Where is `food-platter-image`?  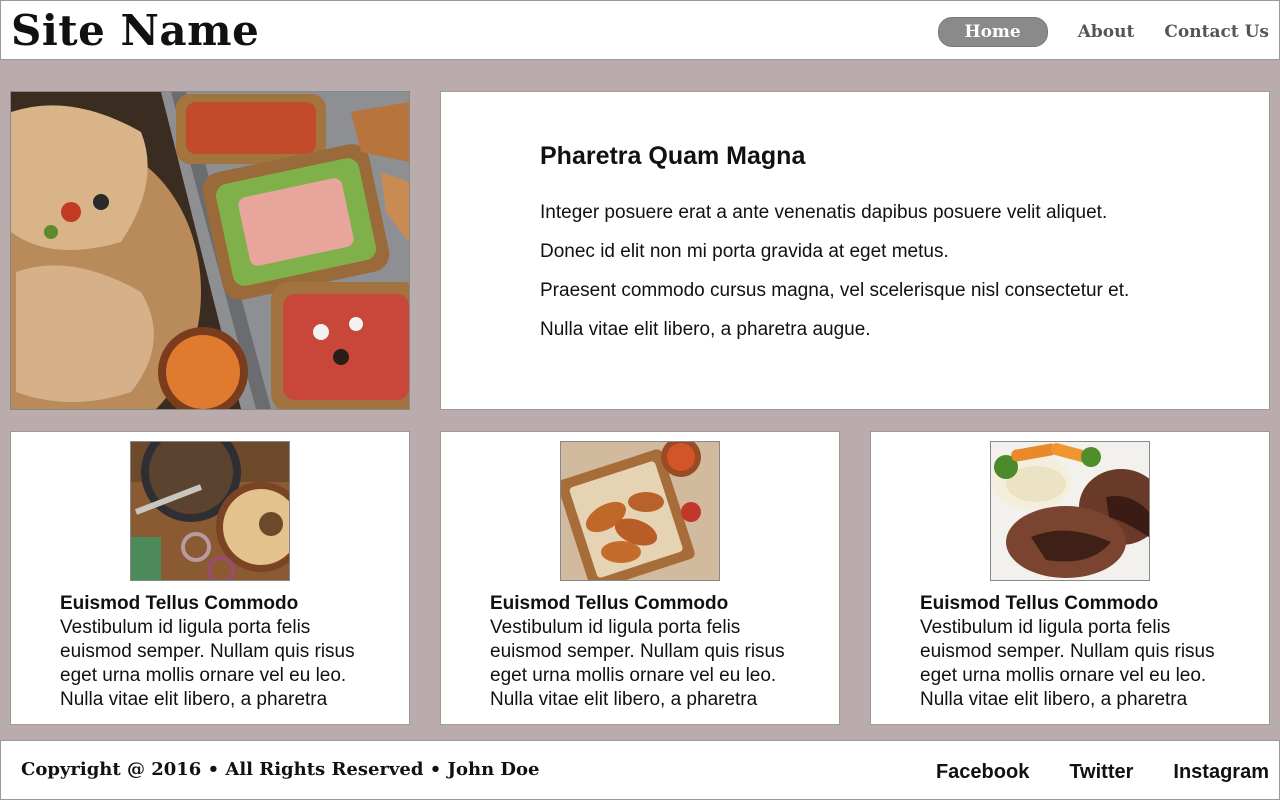
food-platter-image is located at coordinates (210, 250).